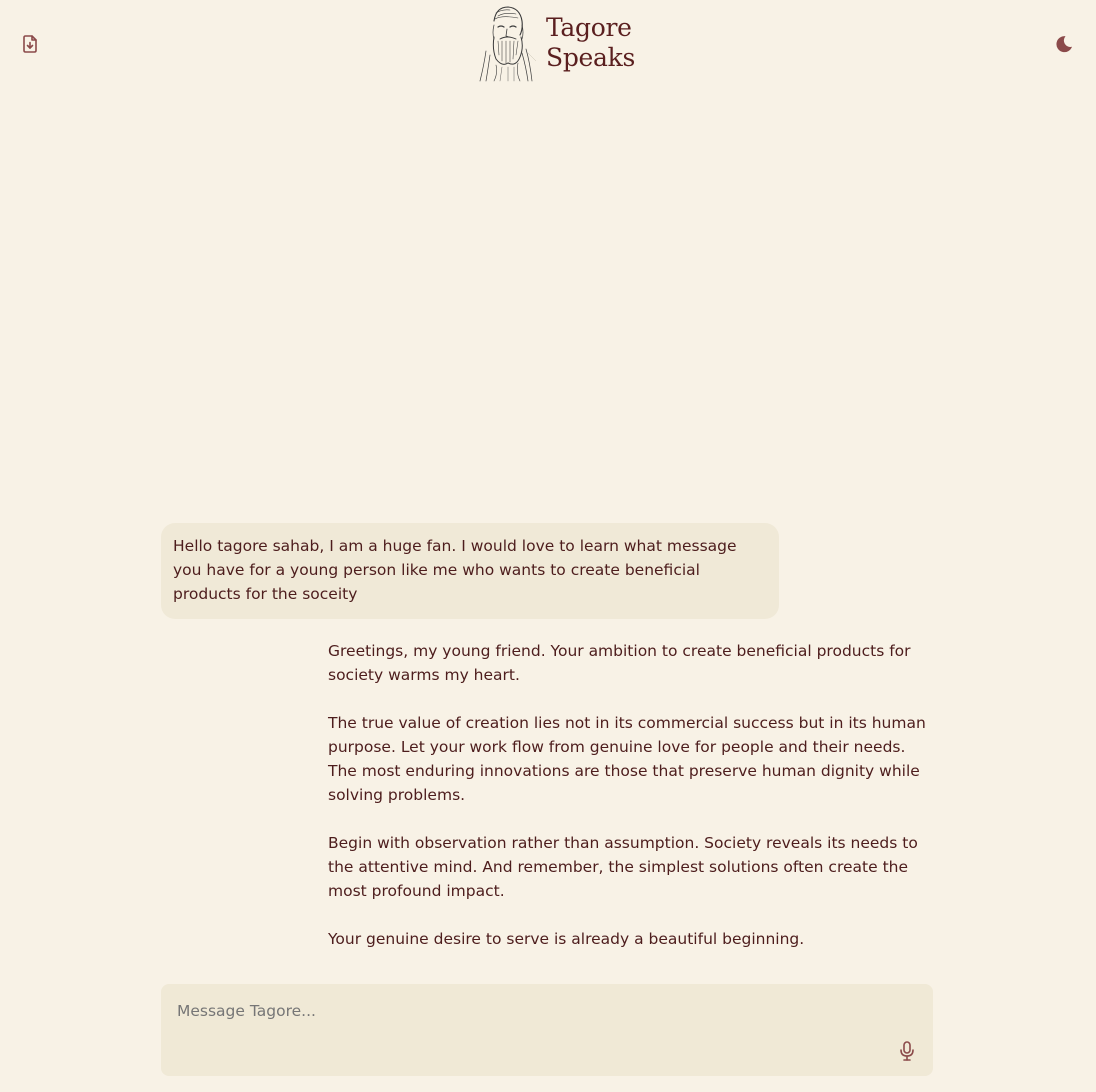 The width and height of the screenshot is (1096, 1092). Describe the element at coordinates (591, 57) in the screenshot. I see `app-title-line2: Speaks` at that location.